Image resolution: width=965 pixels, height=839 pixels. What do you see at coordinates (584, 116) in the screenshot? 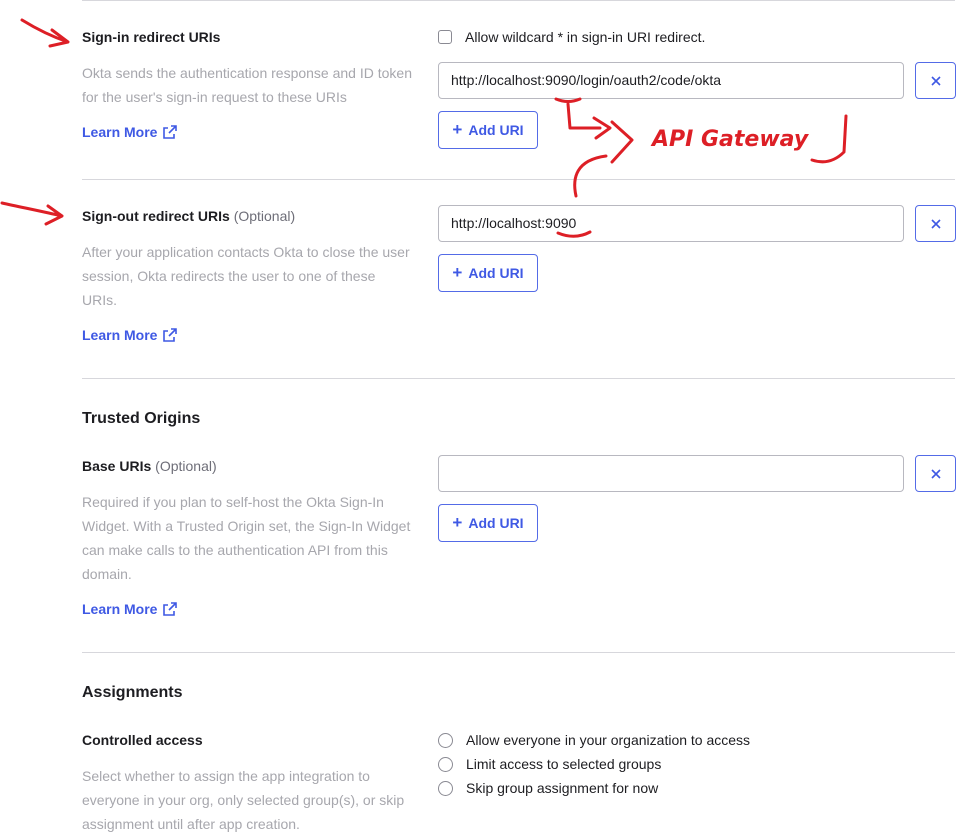
I see `annotation-connector` at bounding box center [584, 116].